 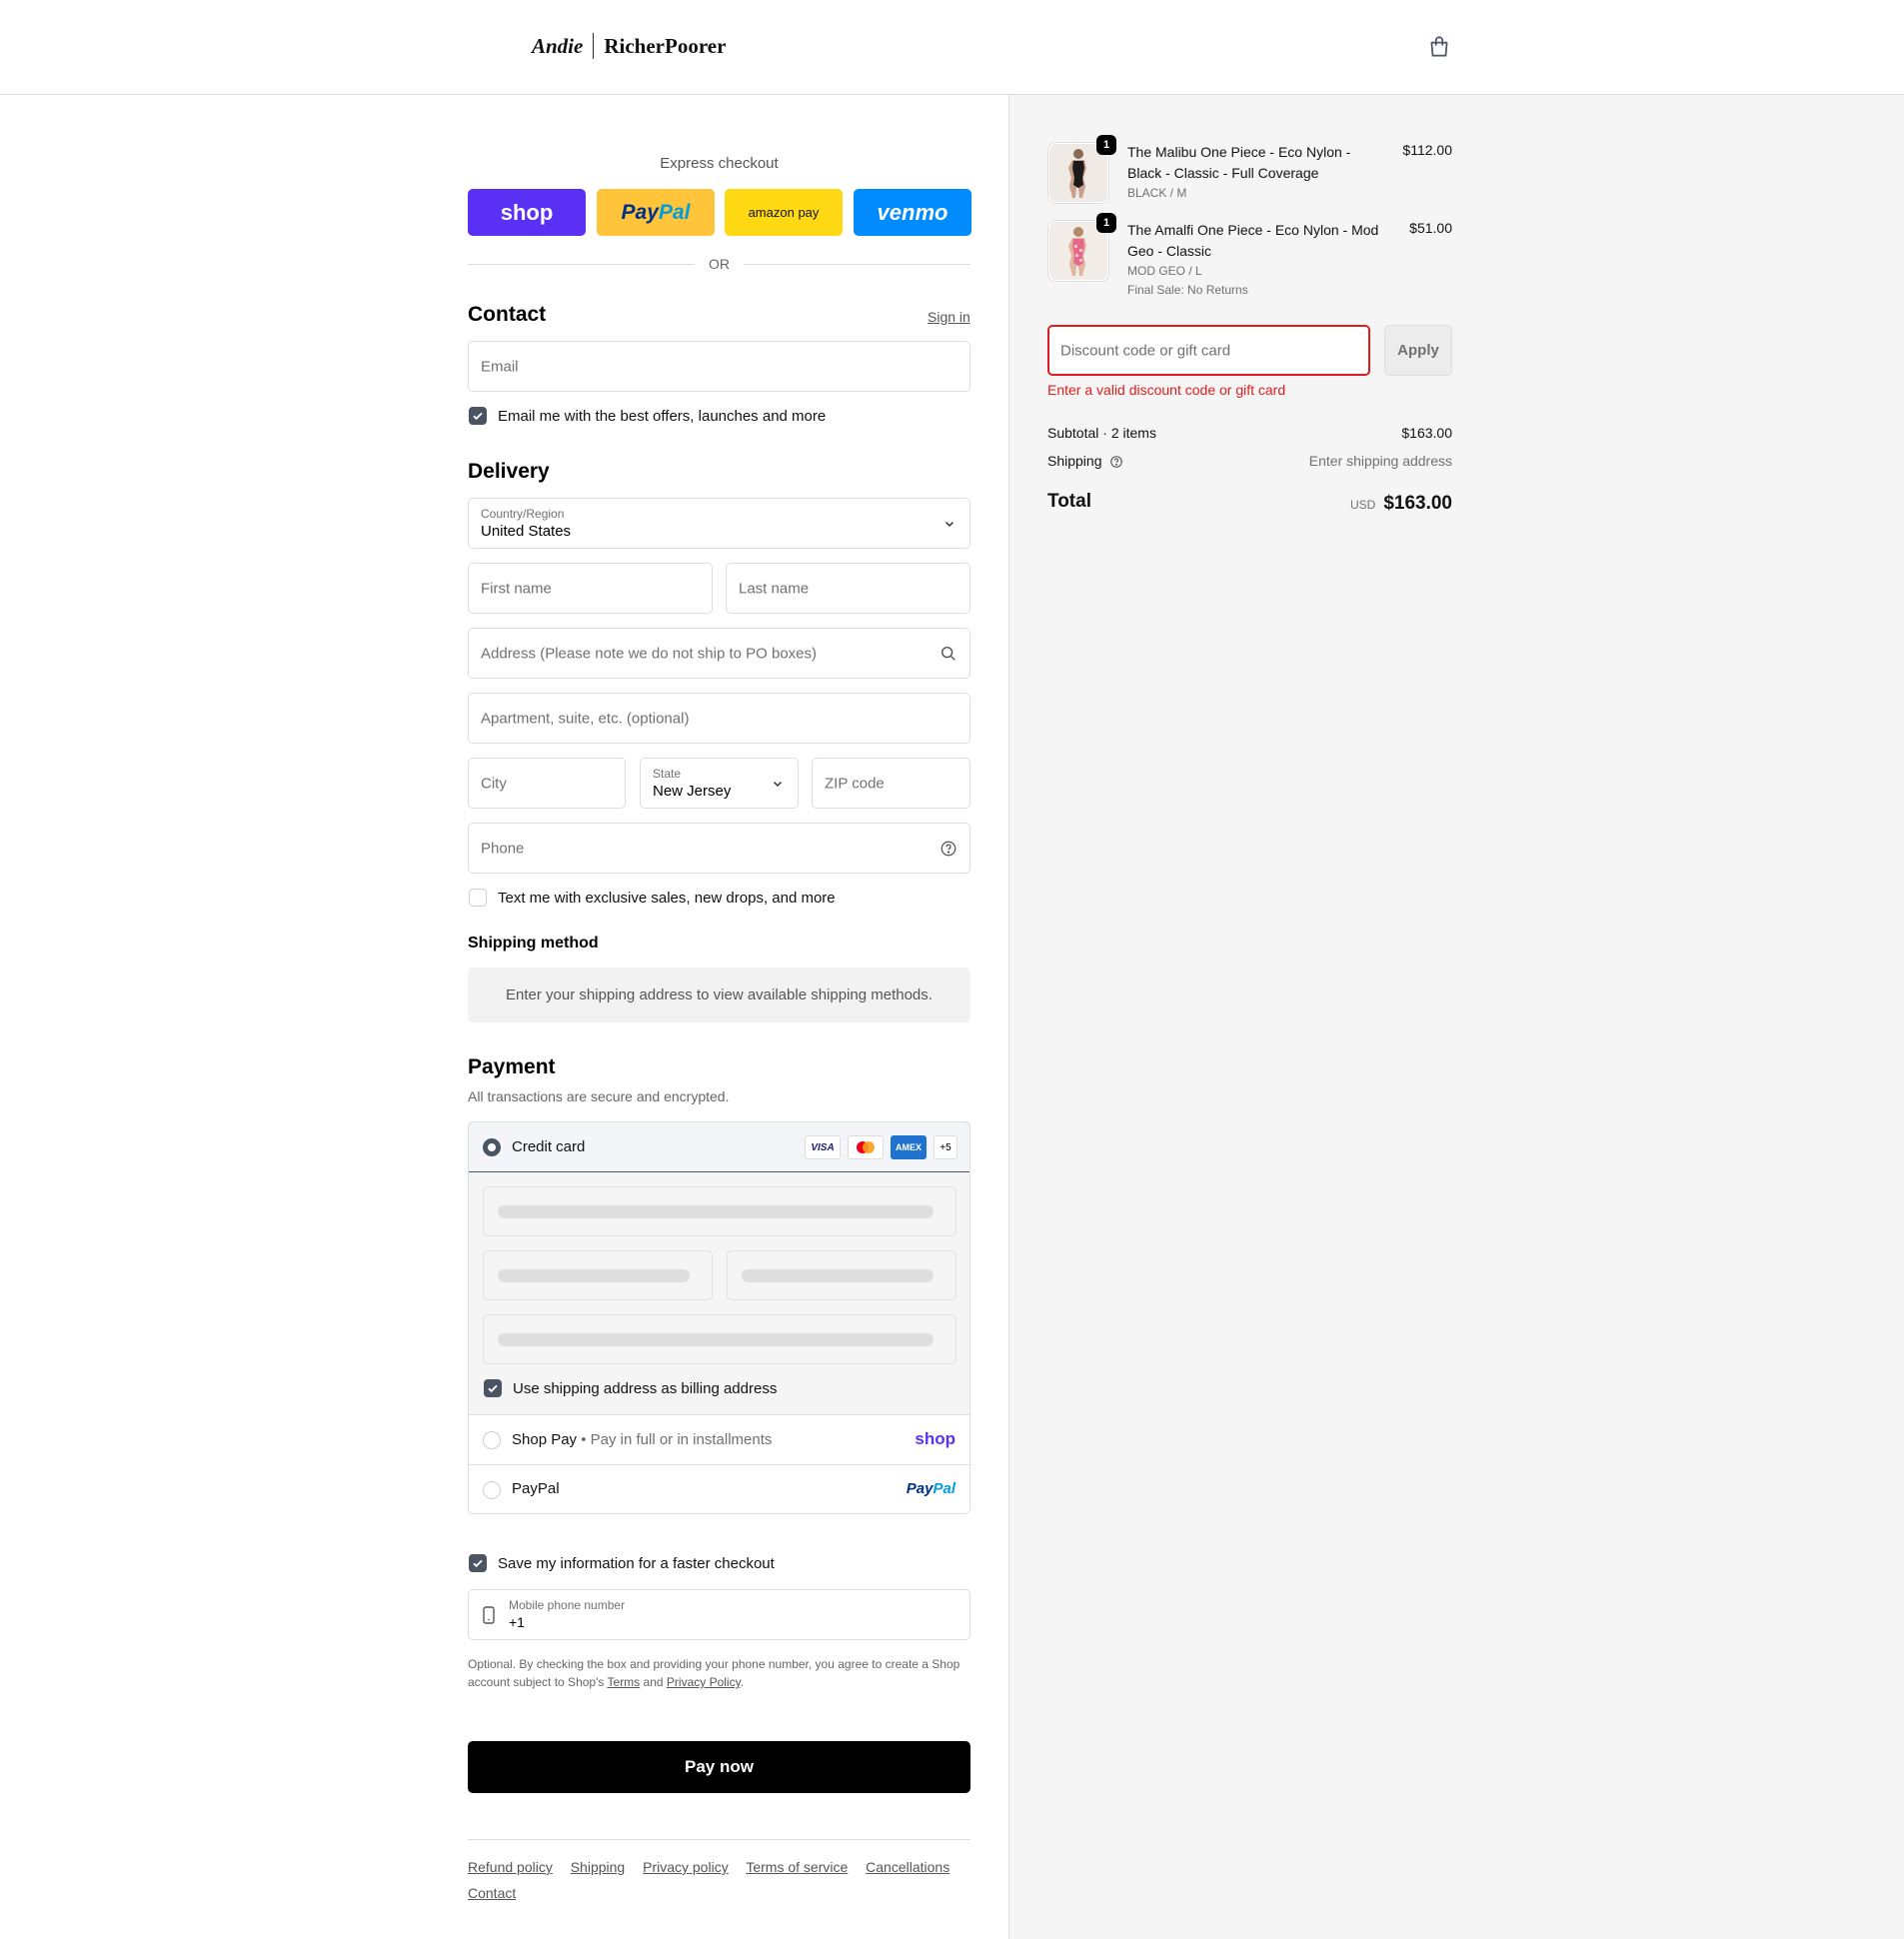 I want to click on divider-line, so click(x=857, y=264).